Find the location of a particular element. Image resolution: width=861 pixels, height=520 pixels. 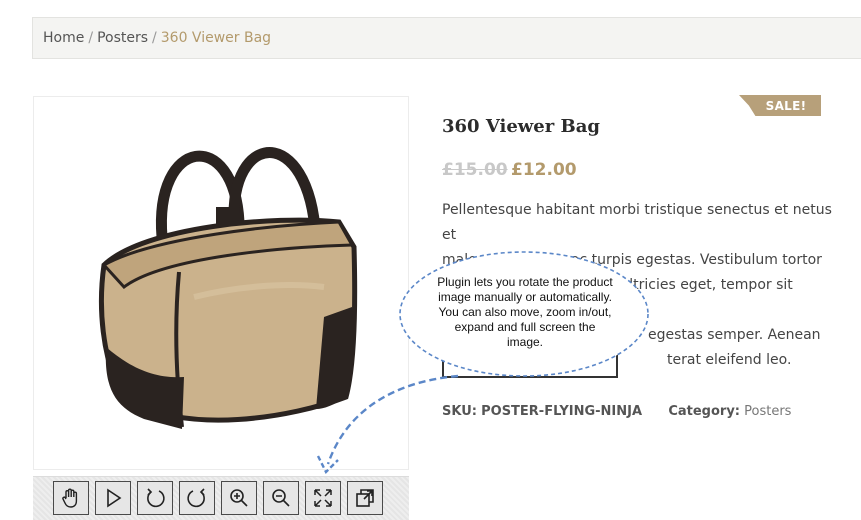

zoom-out-button is located at coordinates (281, 498).